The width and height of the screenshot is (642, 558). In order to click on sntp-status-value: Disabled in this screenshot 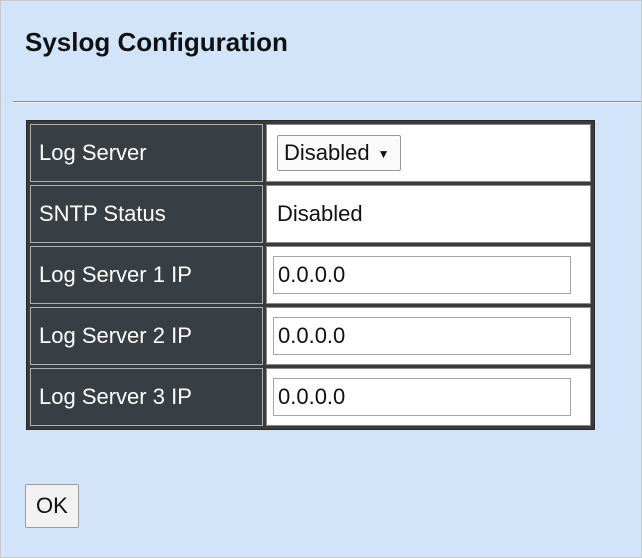, I will do `click(428, 214)`.